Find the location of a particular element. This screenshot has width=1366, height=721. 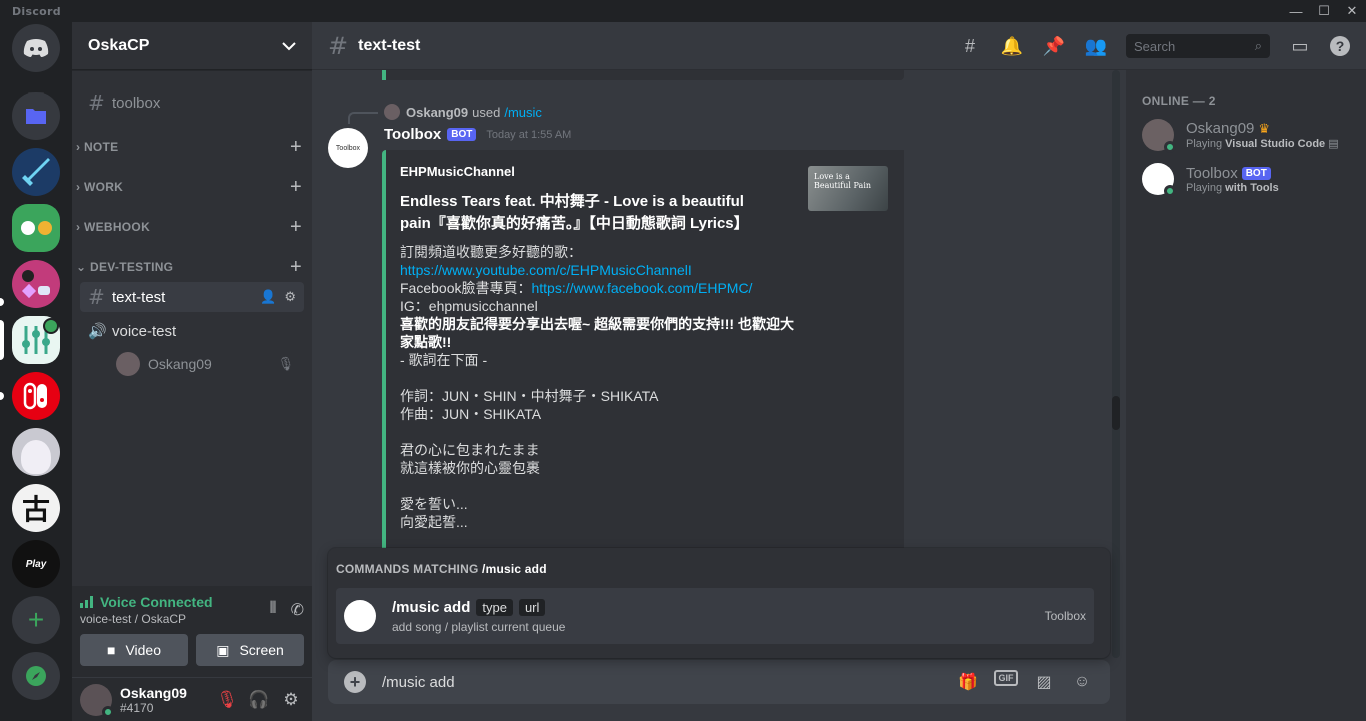

video-button: ■ Video is located at coordinates (134, 650).